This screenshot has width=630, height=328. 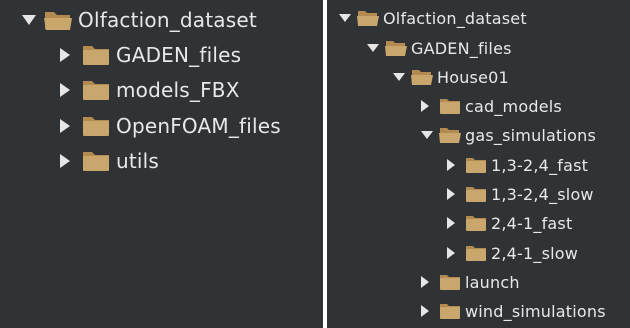 I want to click on tree-row-cad-models: cad_models, so click(x=491, y=106).